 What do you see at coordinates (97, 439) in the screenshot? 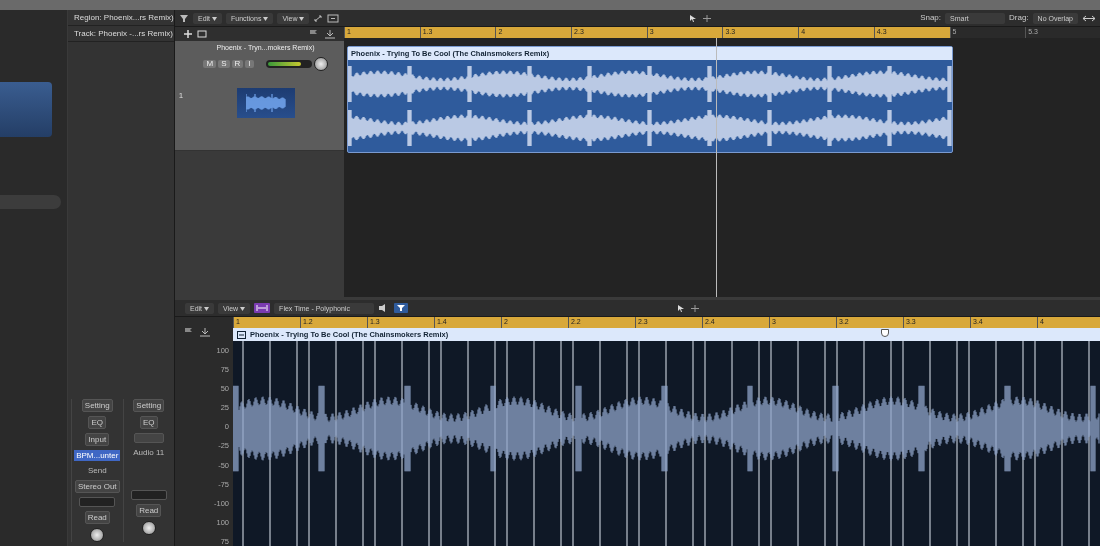
I see `input-button: Input` at bounding box center [97, 439].